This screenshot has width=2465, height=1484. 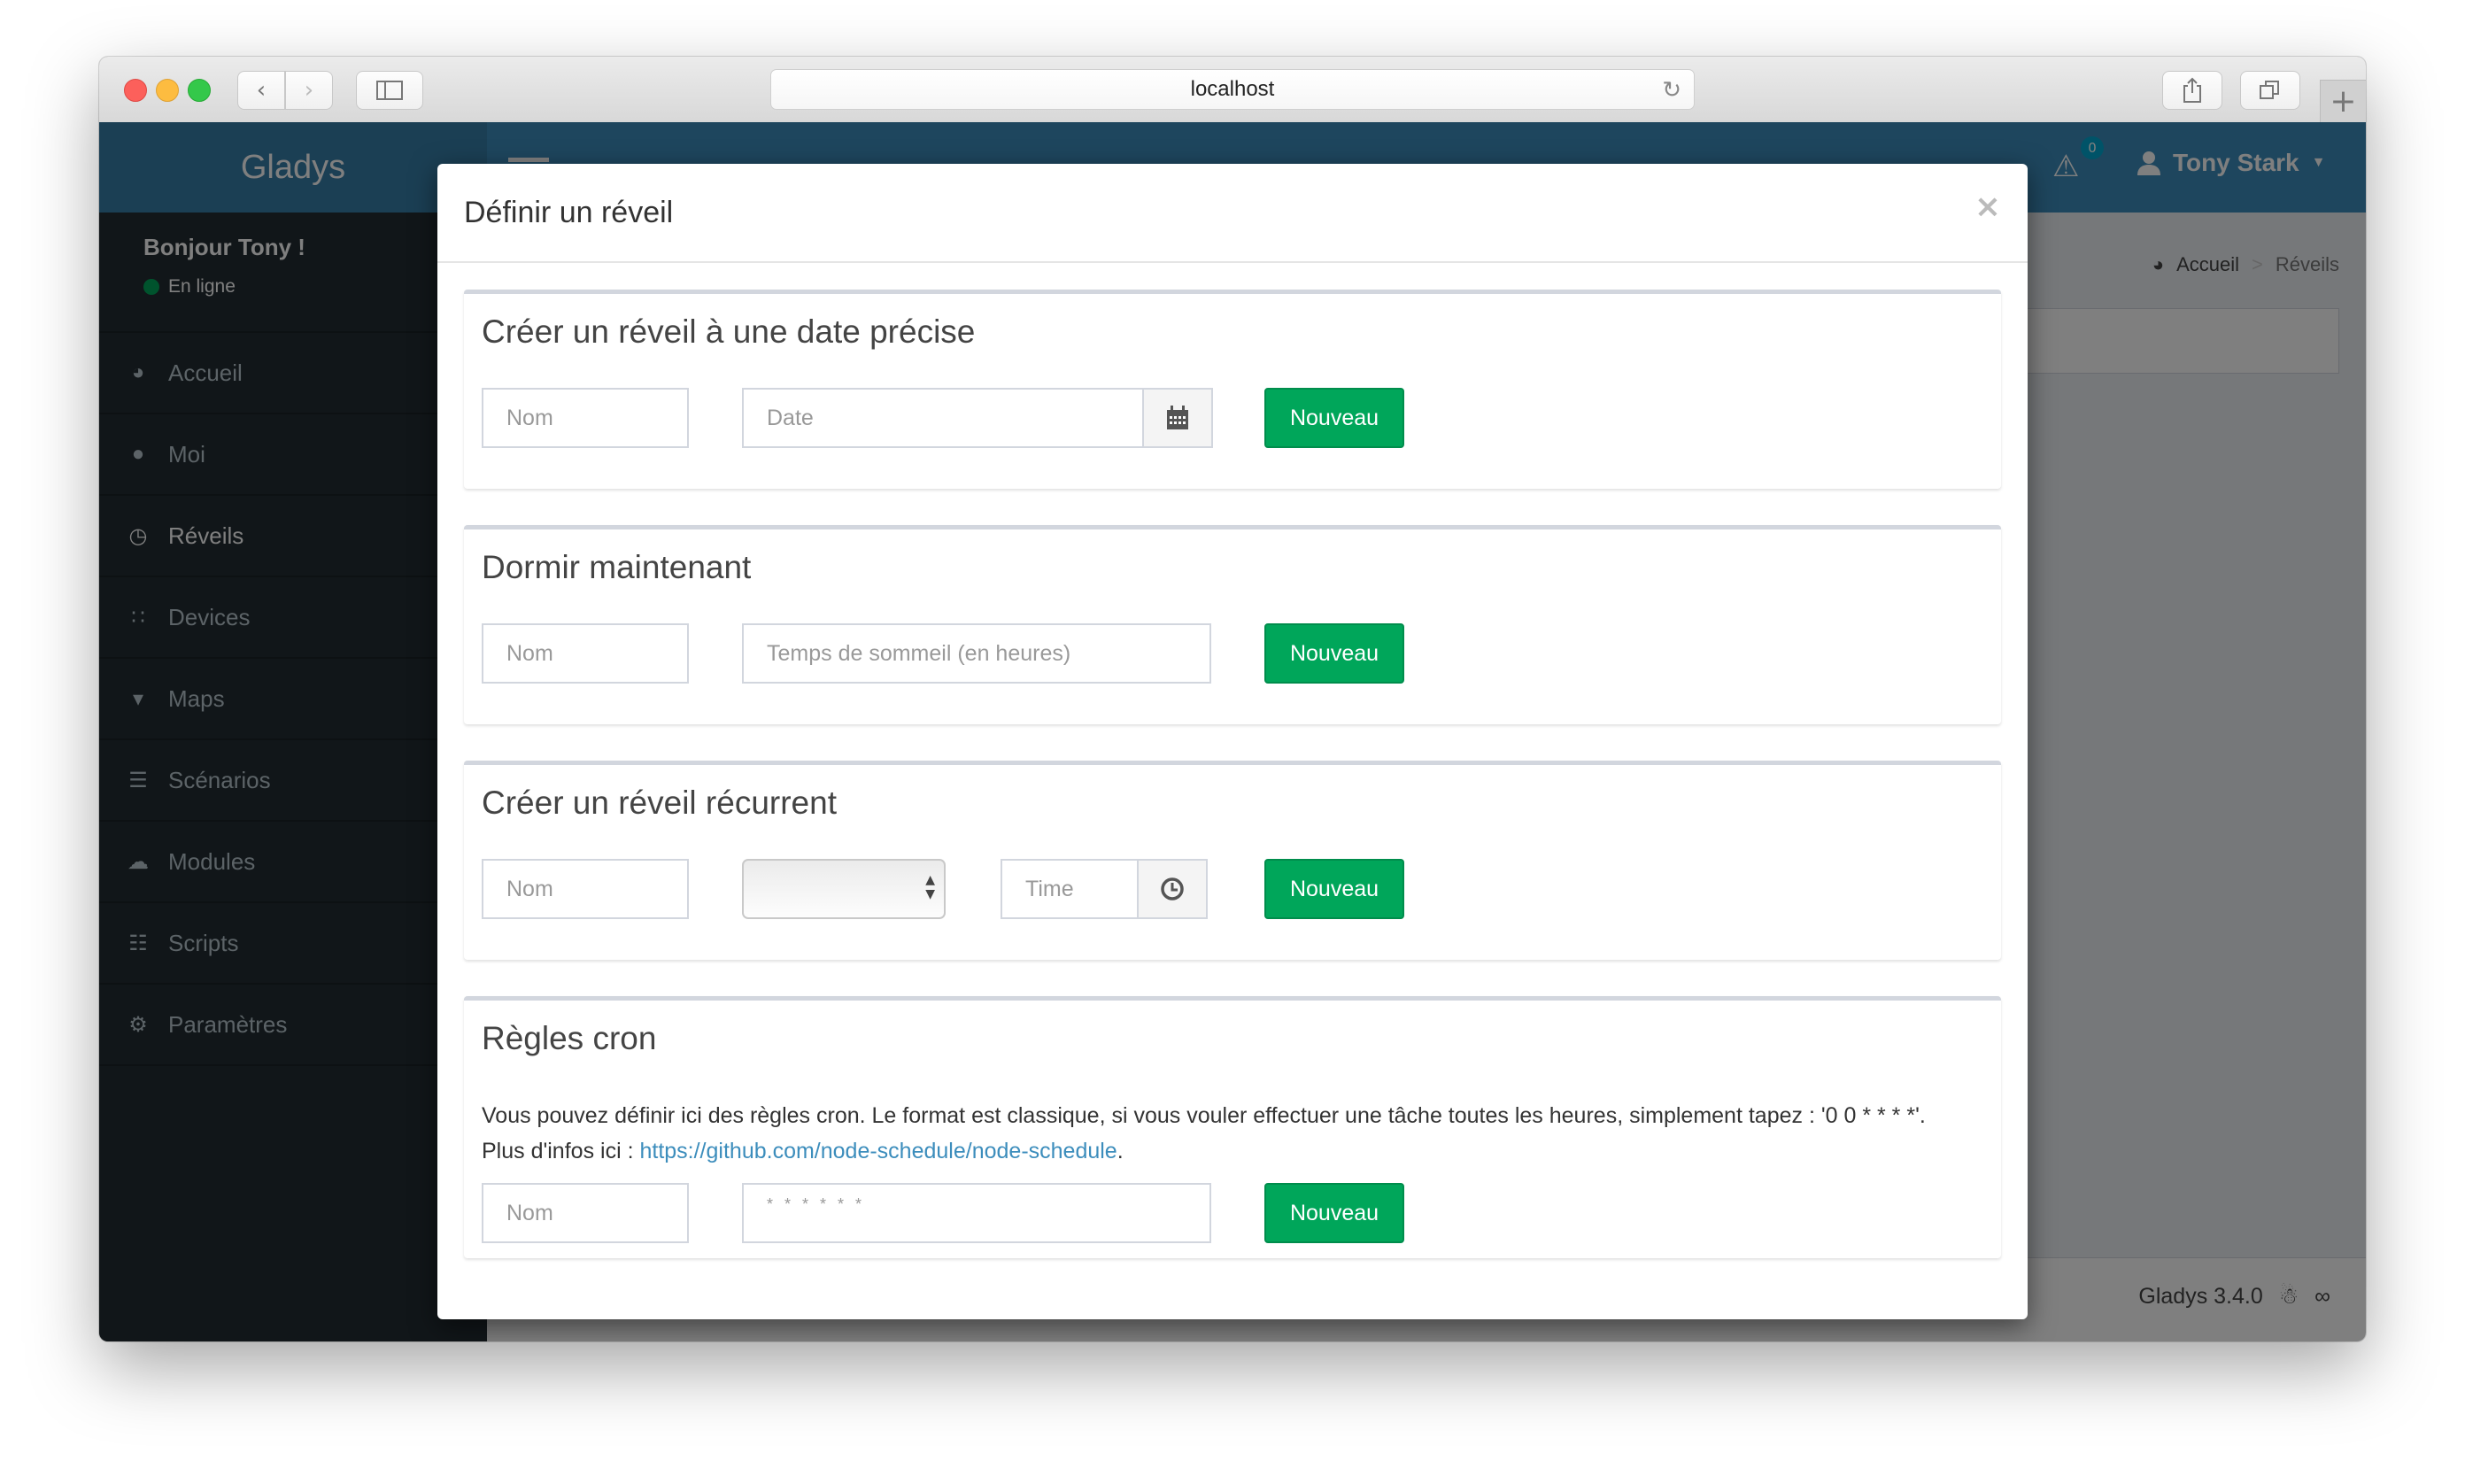 What do you see at coordinates (844, 889) in the screenshot?
I see `day-select: ▲ ▼` at bounding box center [844, 889].